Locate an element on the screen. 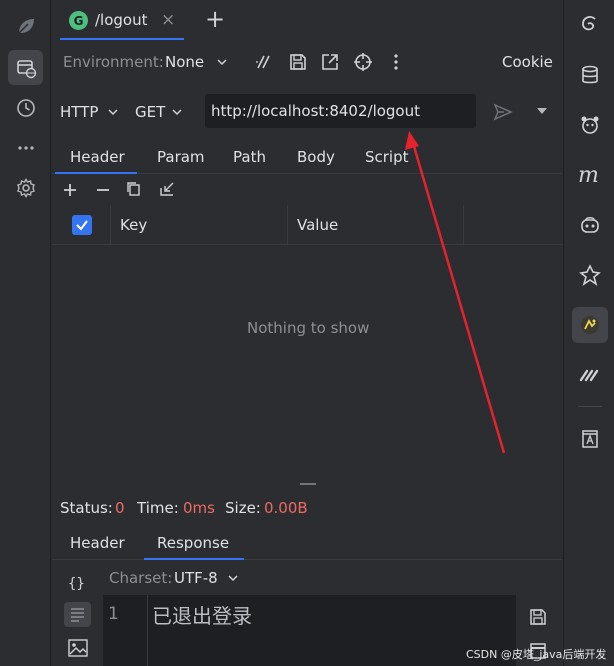 This screenshot has height=666, width=614. column-value: Value is located at coordinates (318, 225).